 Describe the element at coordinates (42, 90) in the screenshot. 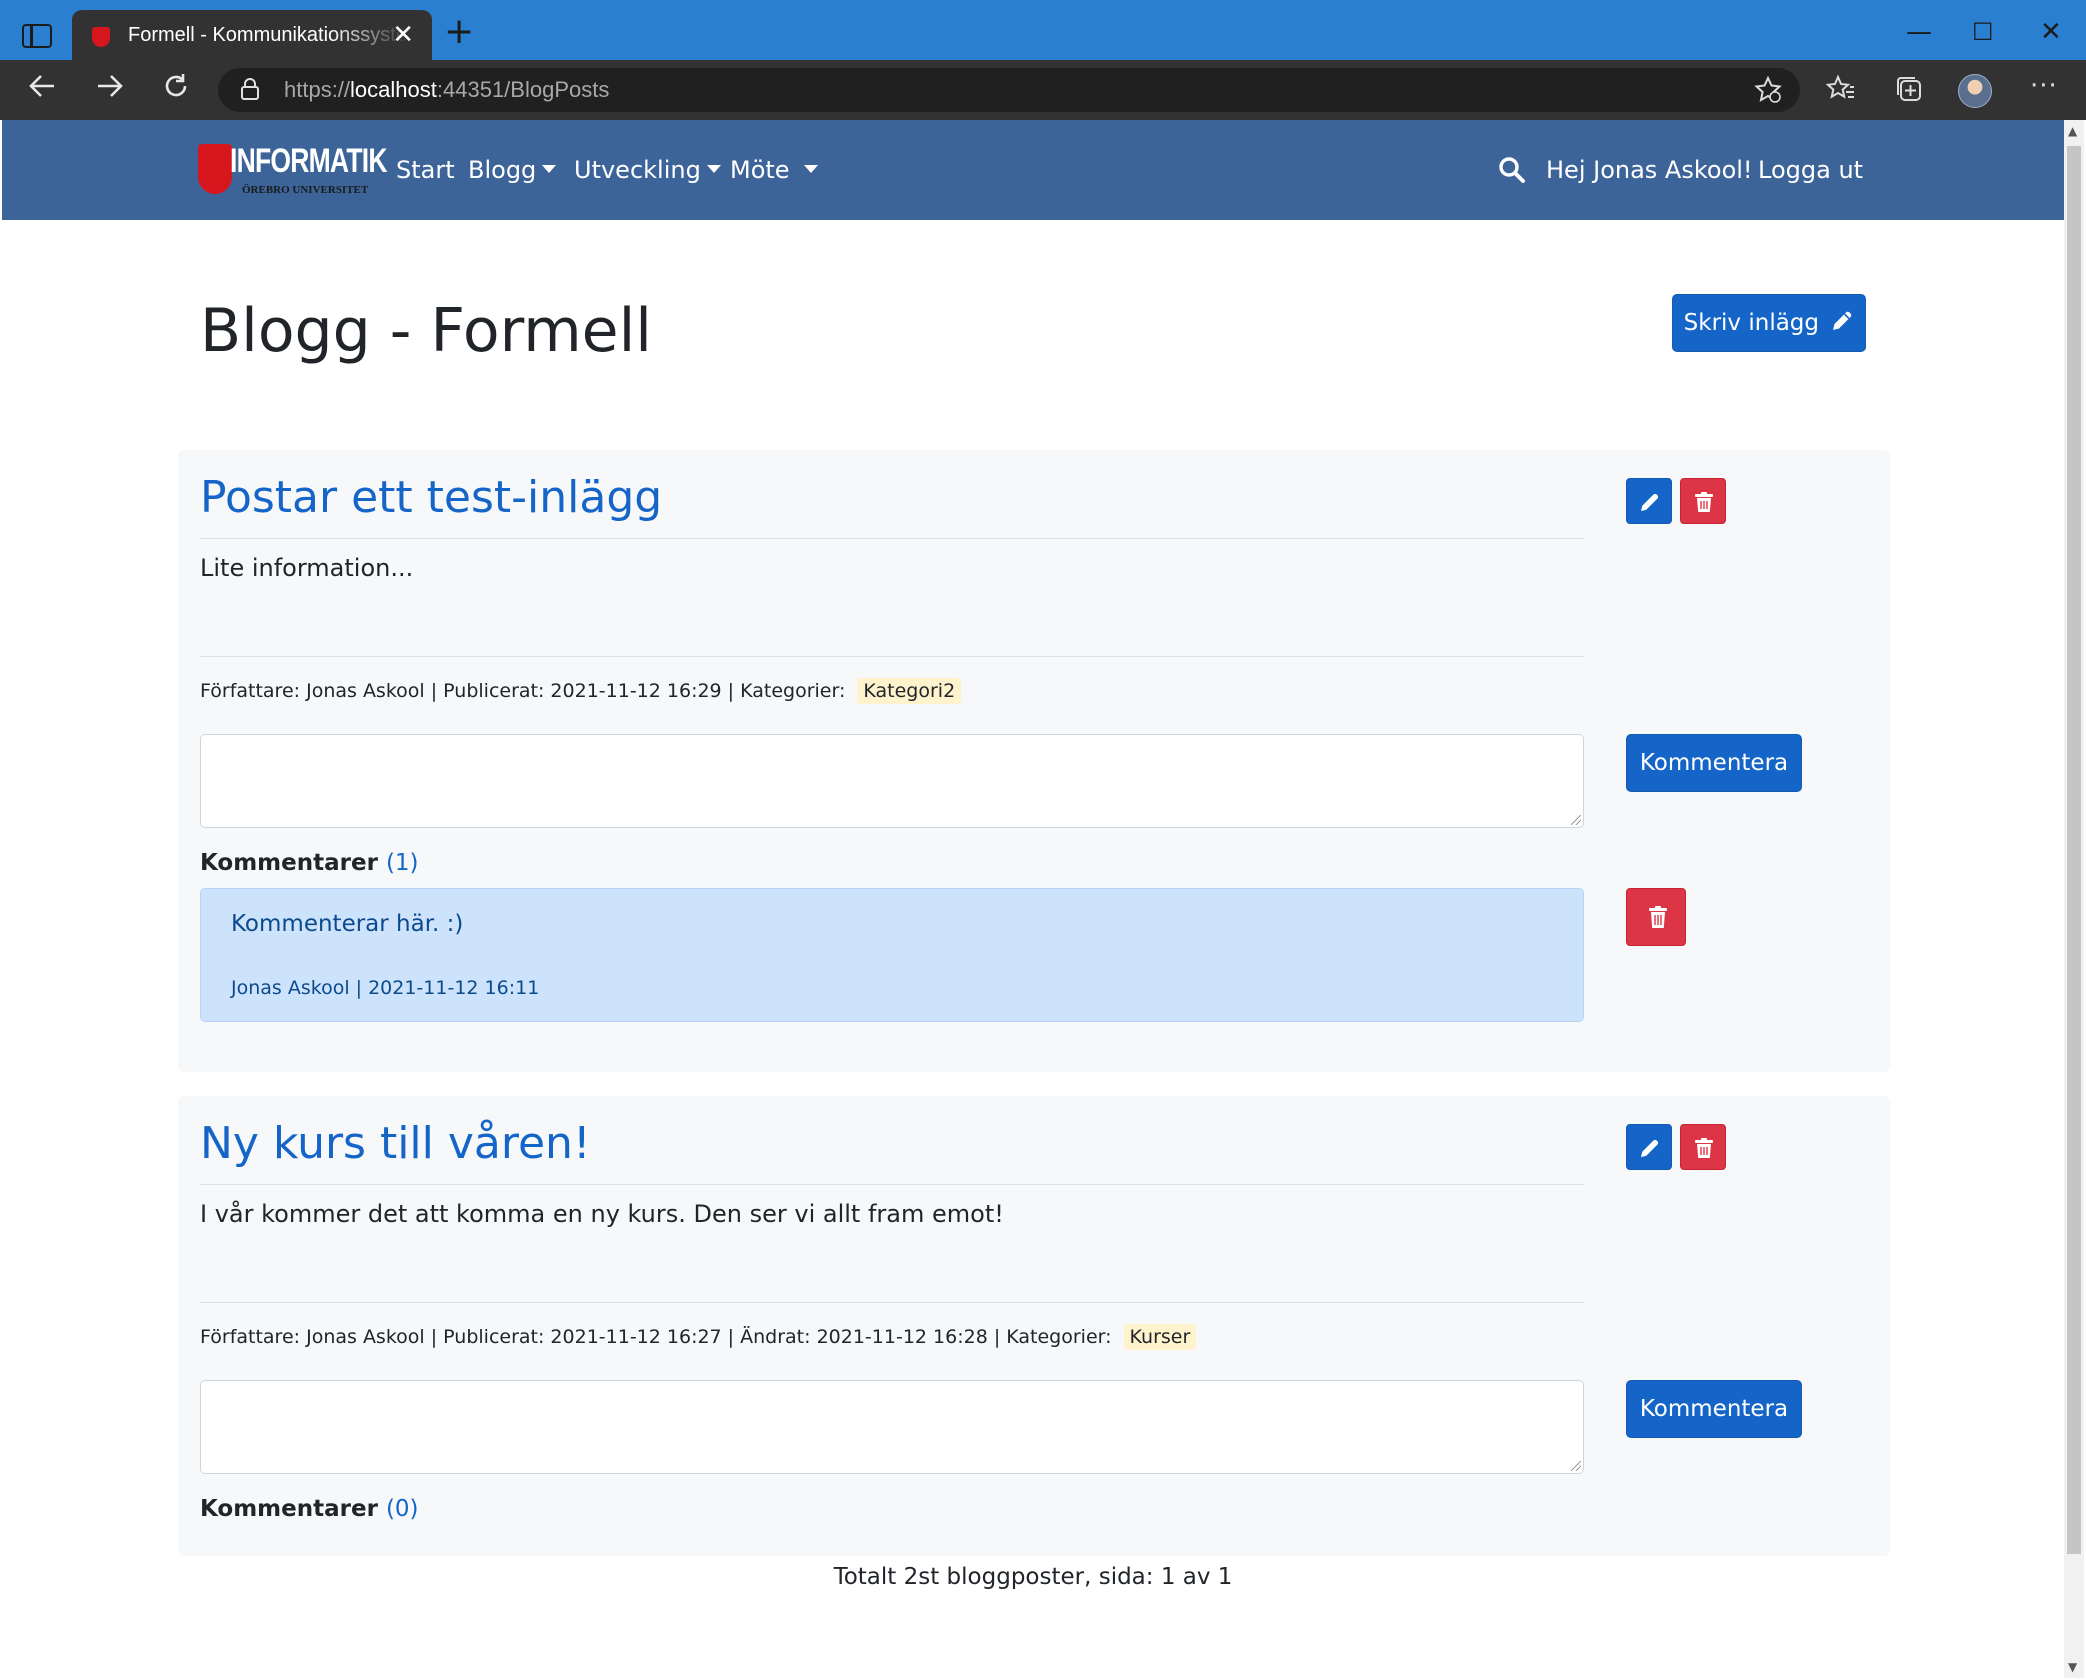

I see `back-arrow-icon` at that location.